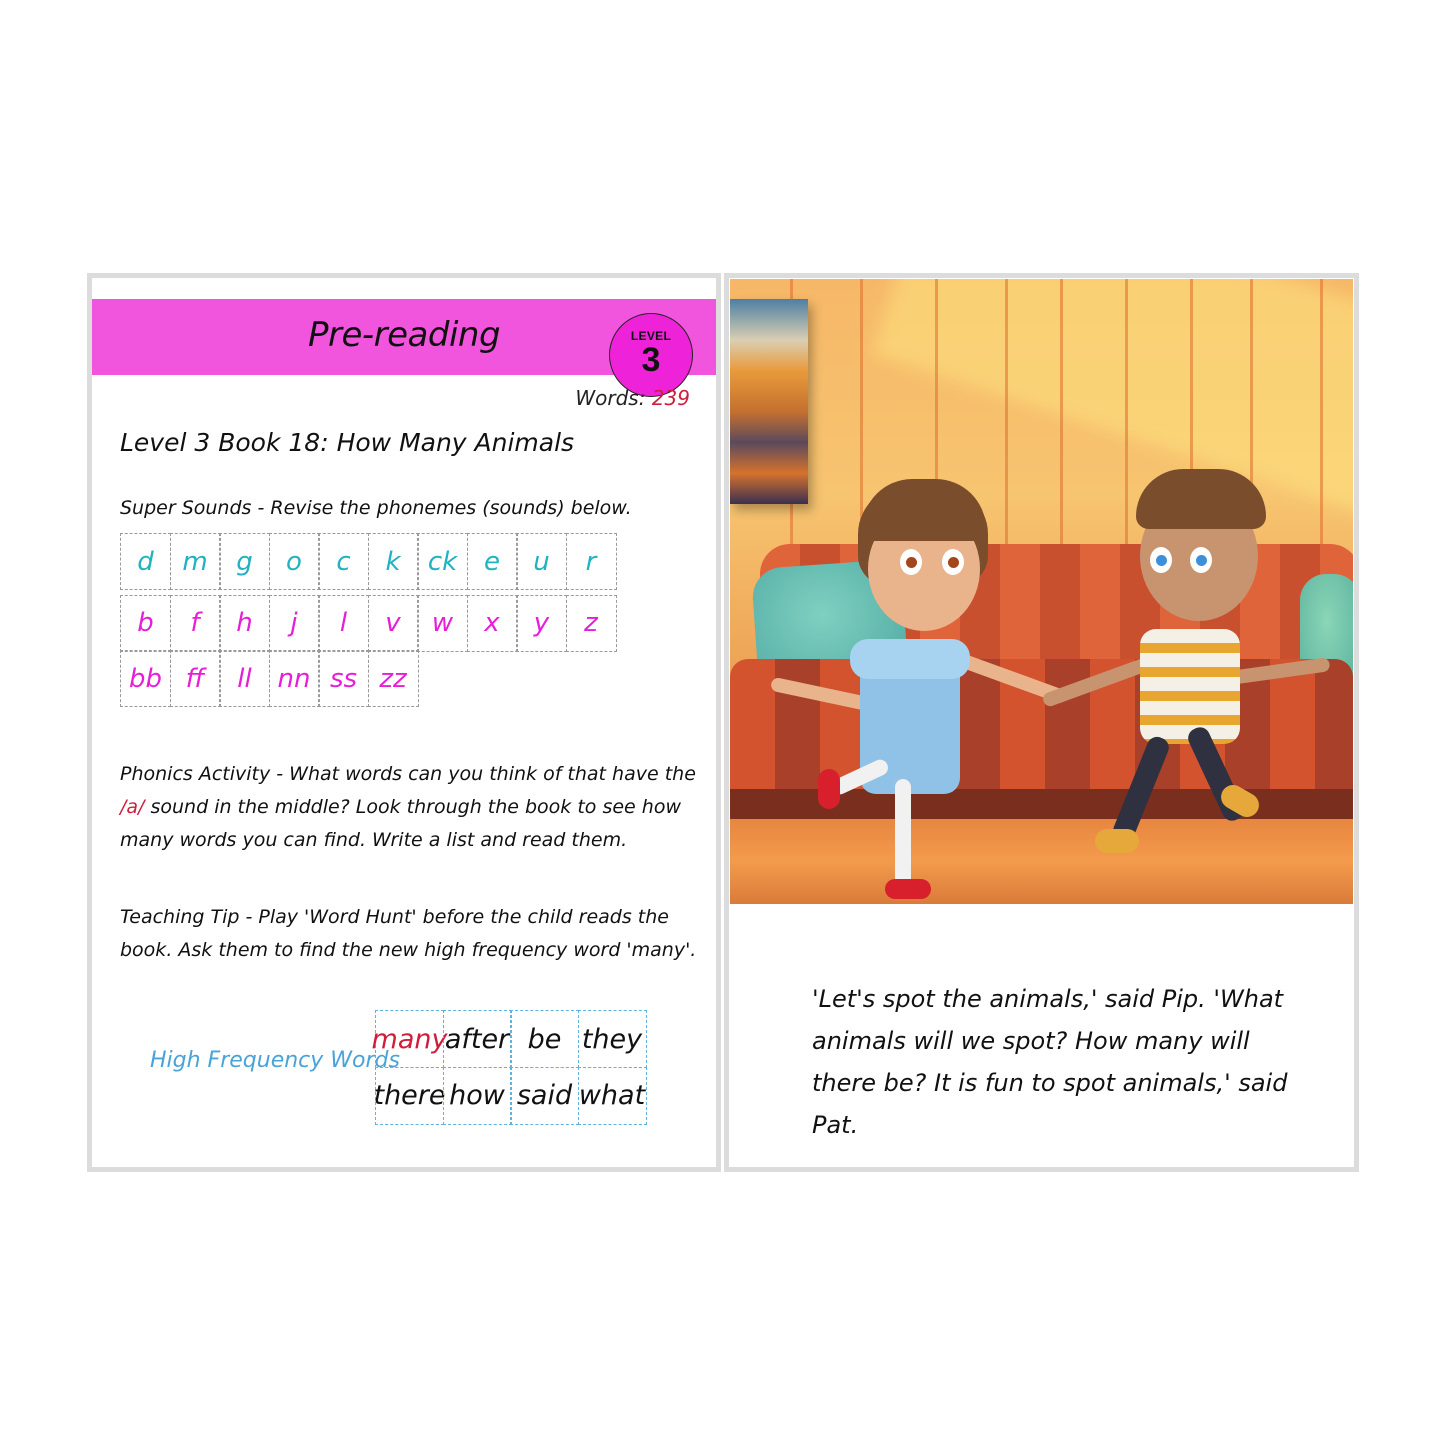 Image resolution: width=1445 pixels, height=1445 pixels. What do you see at coordinates (769, 401) in the screenshot?
I see `wall-painting` at bounding box center [769, 401].